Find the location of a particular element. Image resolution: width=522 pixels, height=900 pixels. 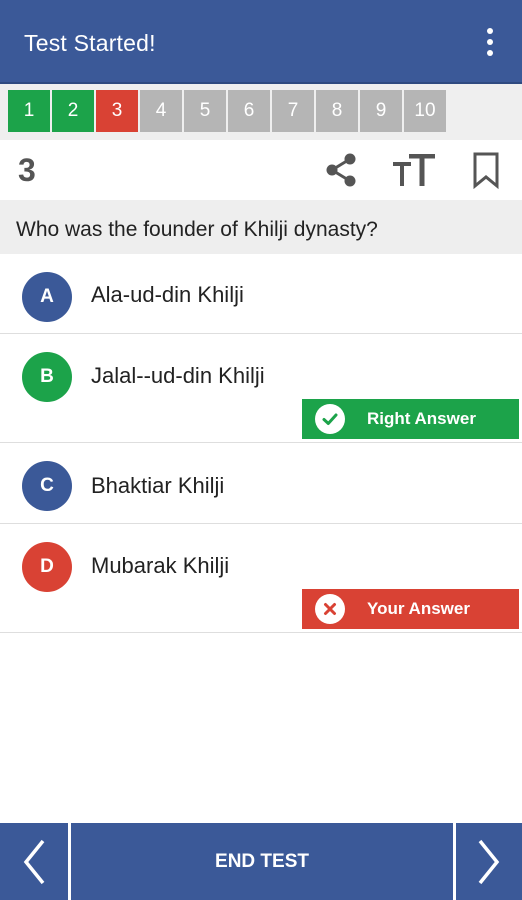

right-answer-label: Right Answer is located at coordinates (421, 418).